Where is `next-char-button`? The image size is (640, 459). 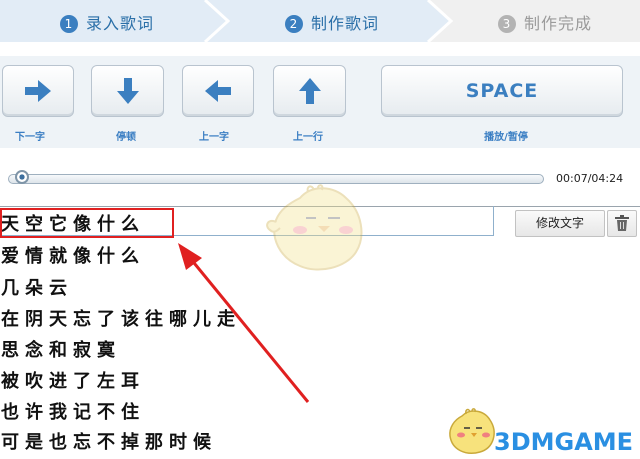
next-char-button is located at coordinates (38, 91).